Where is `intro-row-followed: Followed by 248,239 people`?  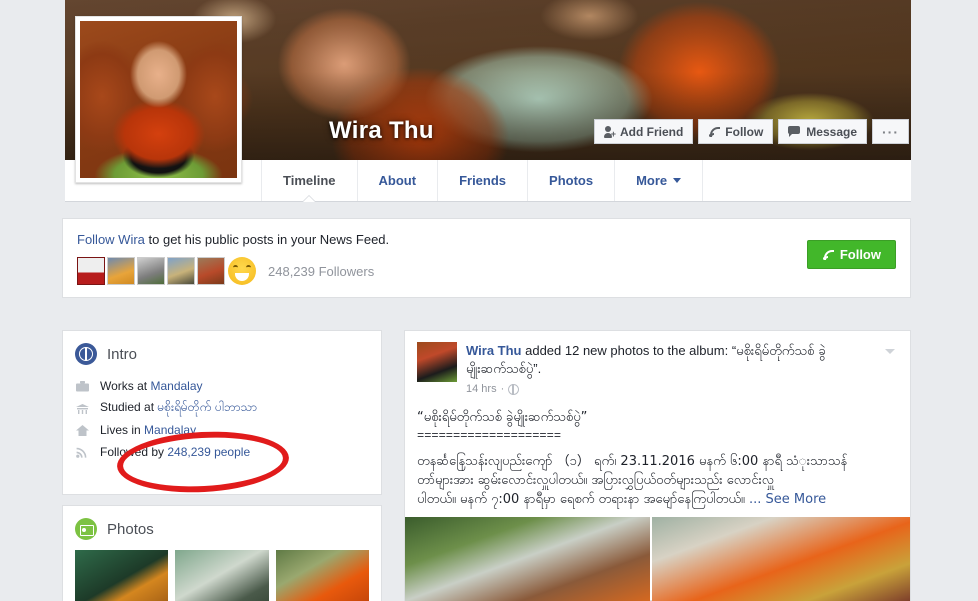 intro-row-followed: Followed by 248,239 people is located at coordinates (222, 452).